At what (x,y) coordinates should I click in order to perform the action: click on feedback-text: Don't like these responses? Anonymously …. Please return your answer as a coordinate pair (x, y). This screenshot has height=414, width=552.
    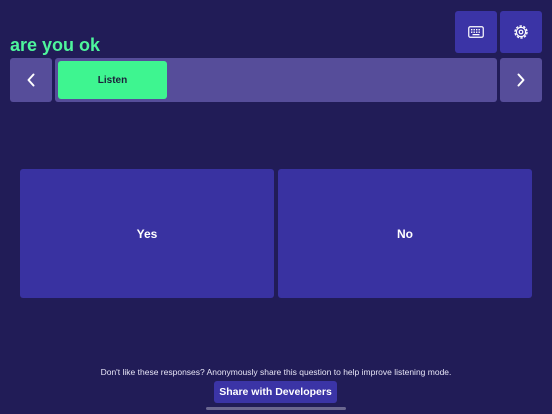
    Looking at the image, I should click on (276, 372).